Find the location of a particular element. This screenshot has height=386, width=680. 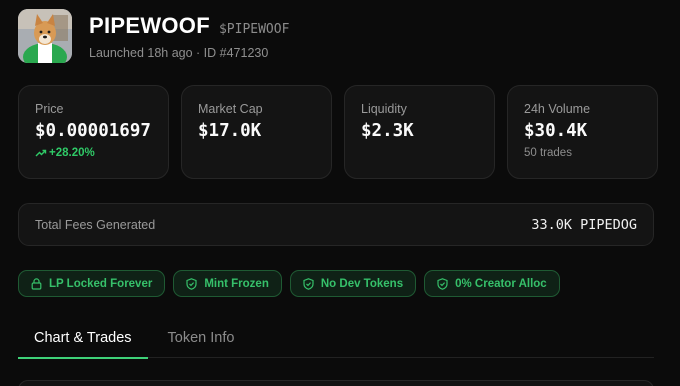

market-cap-label: Market Cap is located at coordinates (230, 109).